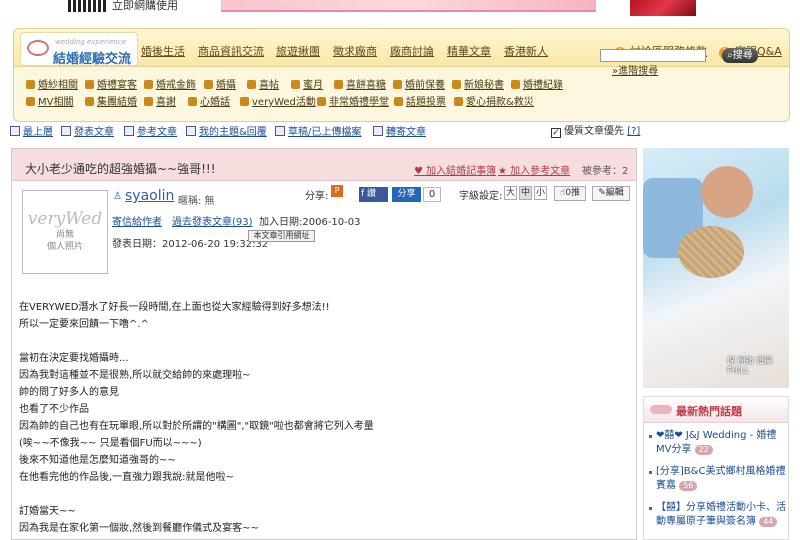 The image size is (800, 540). Describe the element at coordinates (419, 83) in the screenshot. I see `sub-nav-item: 婚前保養` at that location.